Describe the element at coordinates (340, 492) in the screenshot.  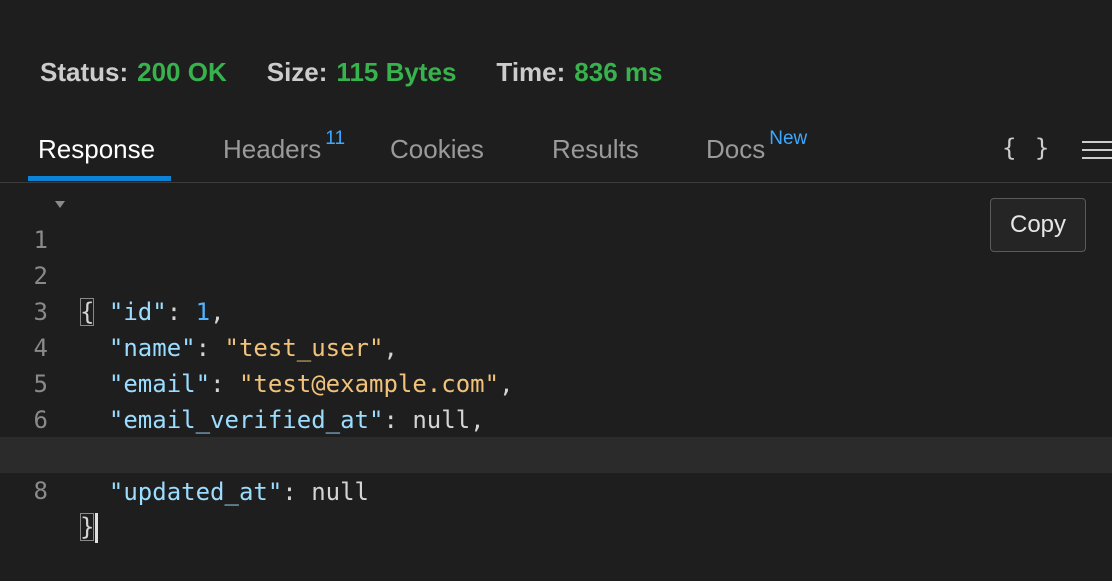
I see `json-value: null` at that location.